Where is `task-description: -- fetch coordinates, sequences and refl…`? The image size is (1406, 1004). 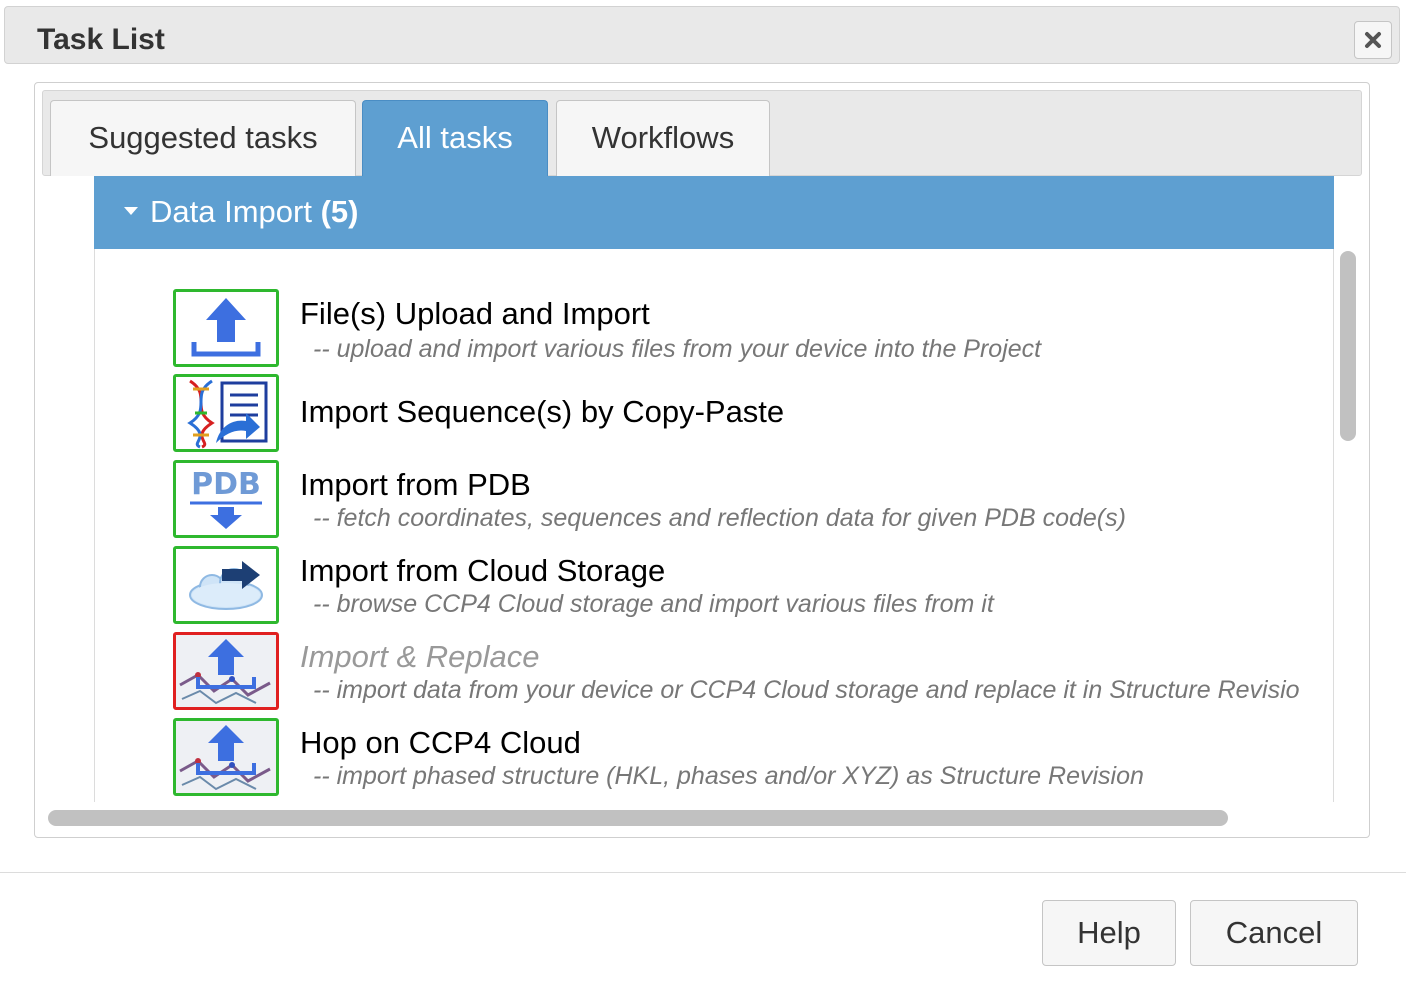
task-description: -- fetch coordinates, sequences and refl… is located at coordinates (719, 518).